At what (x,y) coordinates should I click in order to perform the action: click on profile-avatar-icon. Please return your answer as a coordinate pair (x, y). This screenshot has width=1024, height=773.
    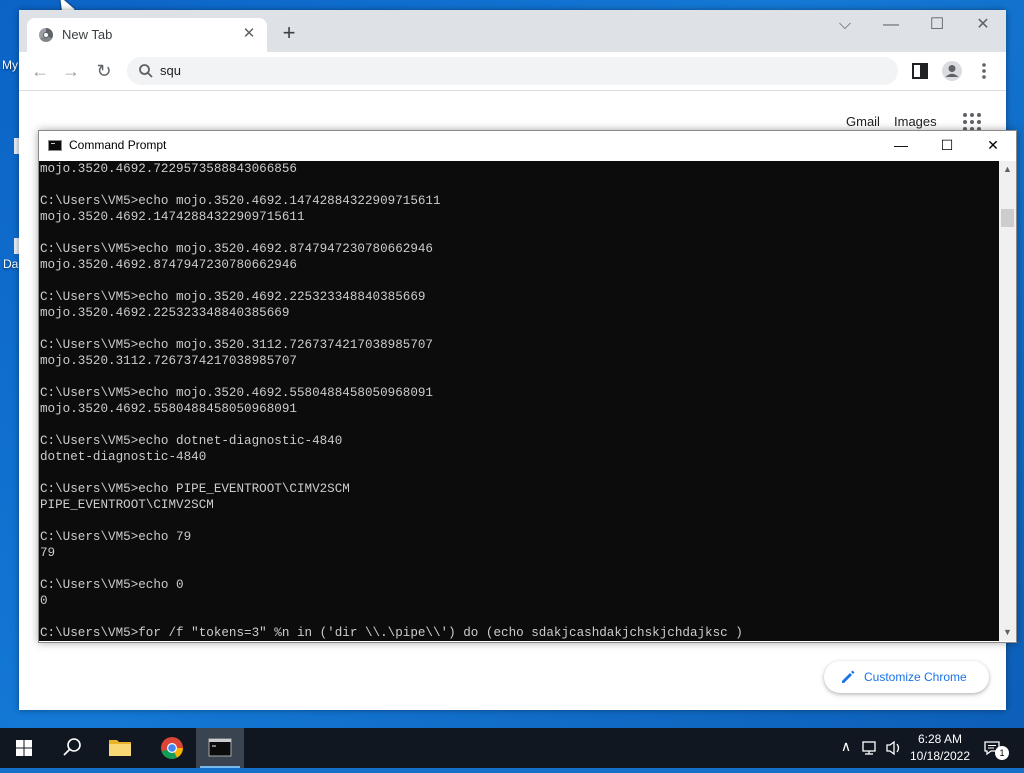
    Looking at the image, I should click on (952, 71).